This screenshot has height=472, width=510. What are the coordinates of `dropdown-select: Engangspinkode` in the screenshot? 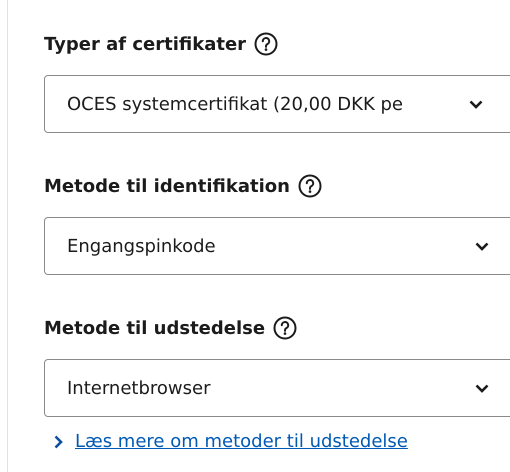 It's located at (277, 246).